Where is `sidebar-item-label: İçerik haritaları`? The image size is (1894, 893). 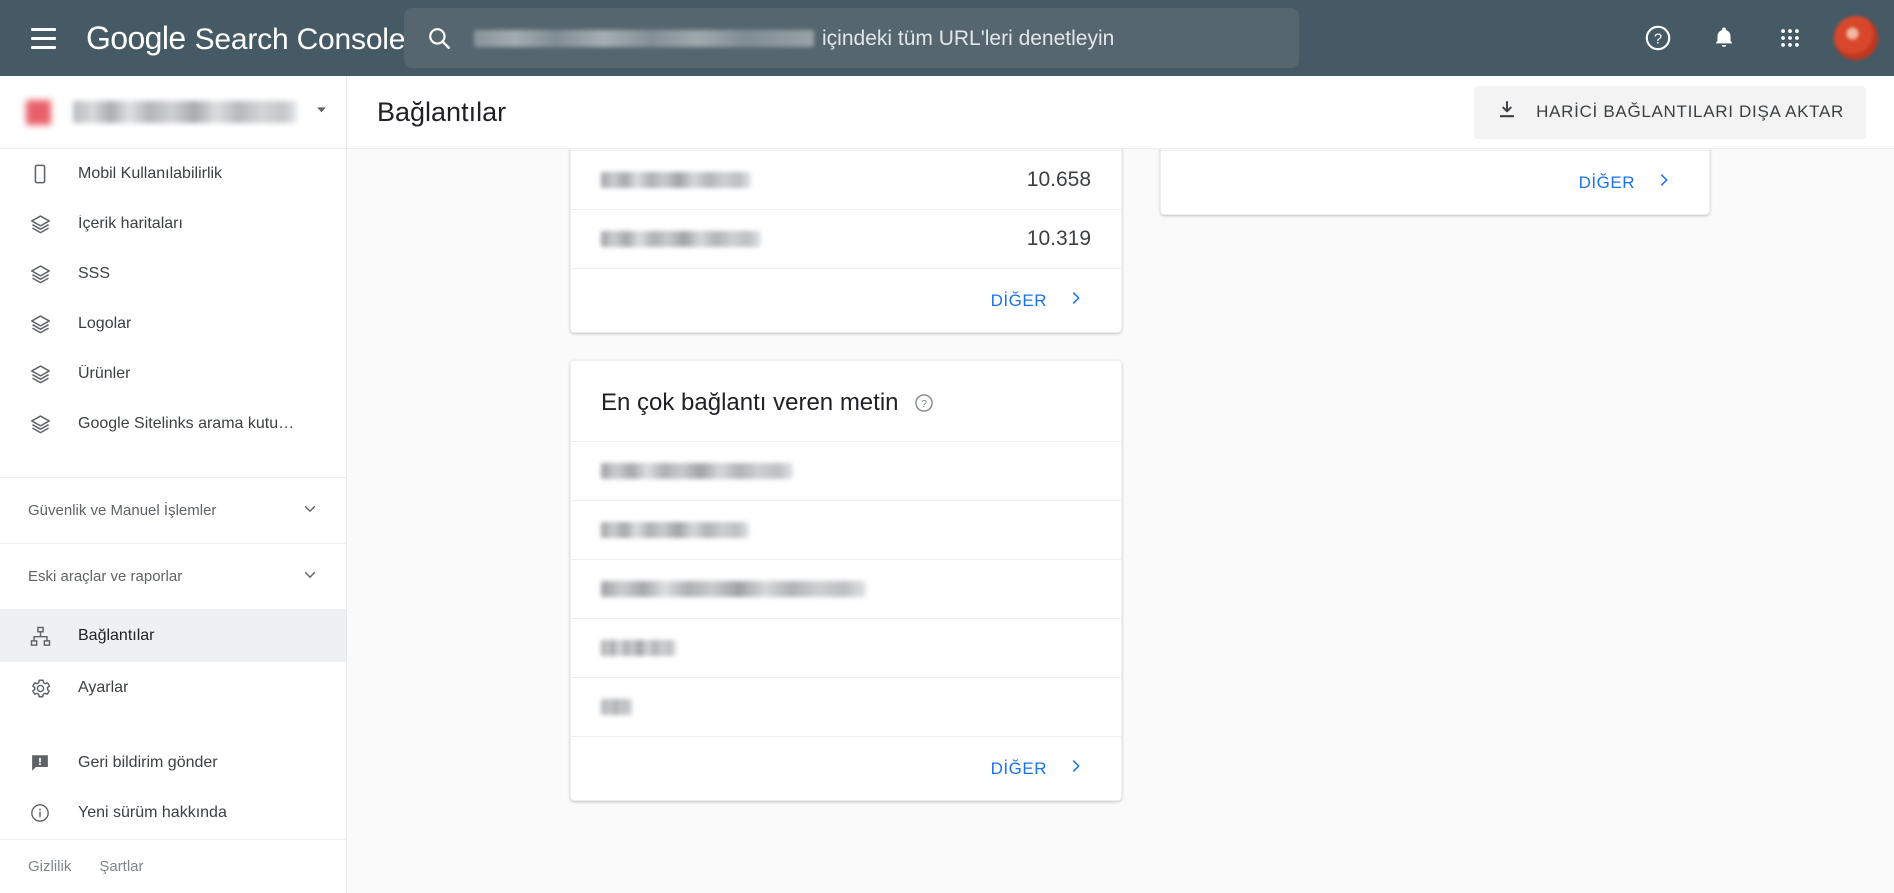
sidebar-item-label: İçerik haritaları is located at coordinates (130, 223).